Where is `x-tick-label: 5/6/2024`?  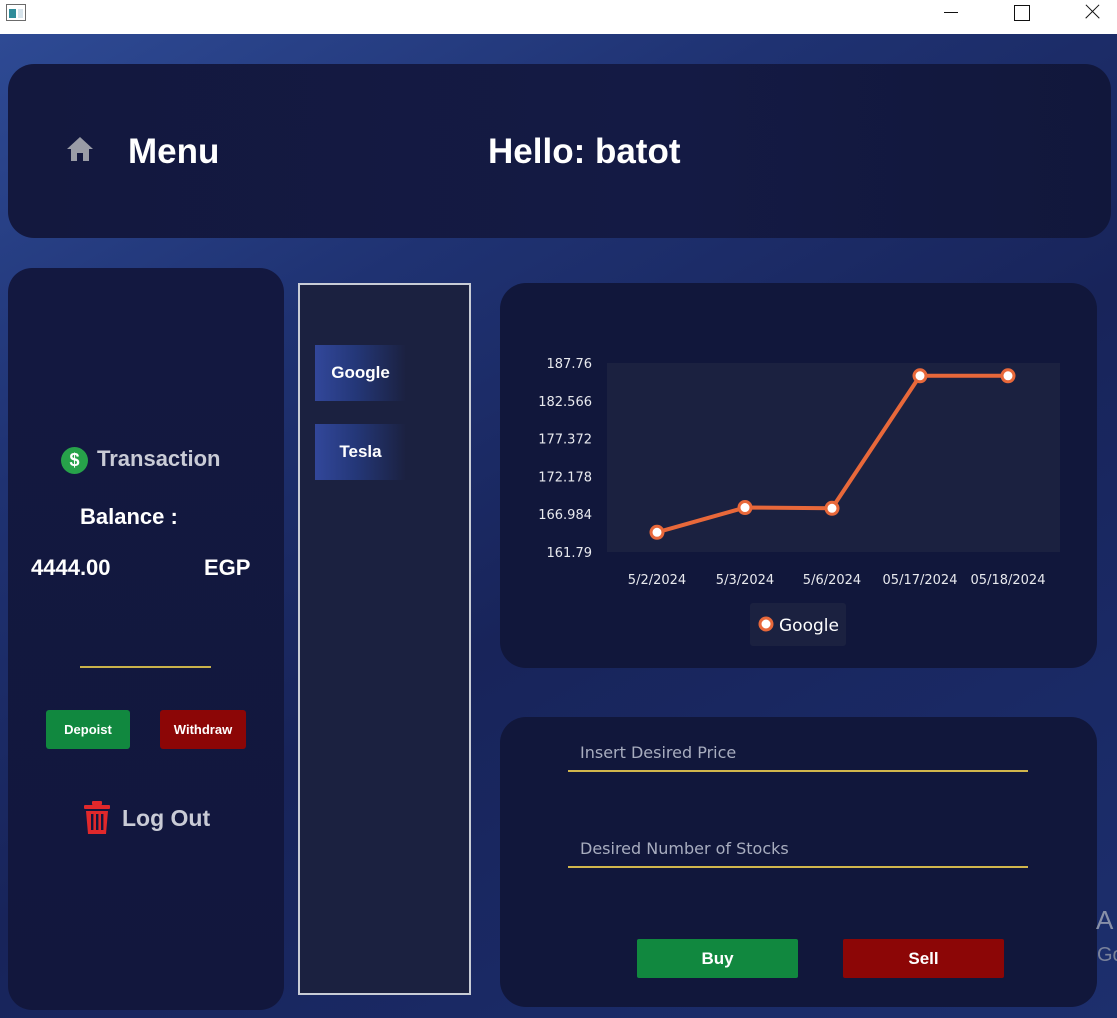 x-tick-label: 5/6/2024 is located at coordinates (832, 580).